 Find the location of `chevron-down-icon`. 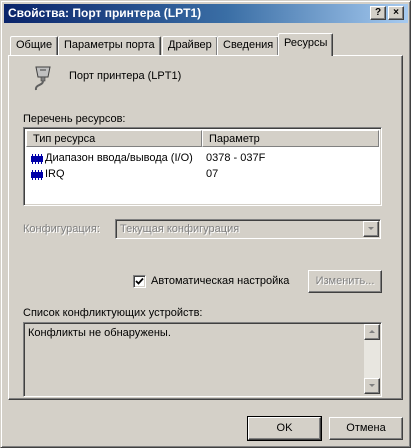

chevron-down-icon is located at coordinates (371, 228).